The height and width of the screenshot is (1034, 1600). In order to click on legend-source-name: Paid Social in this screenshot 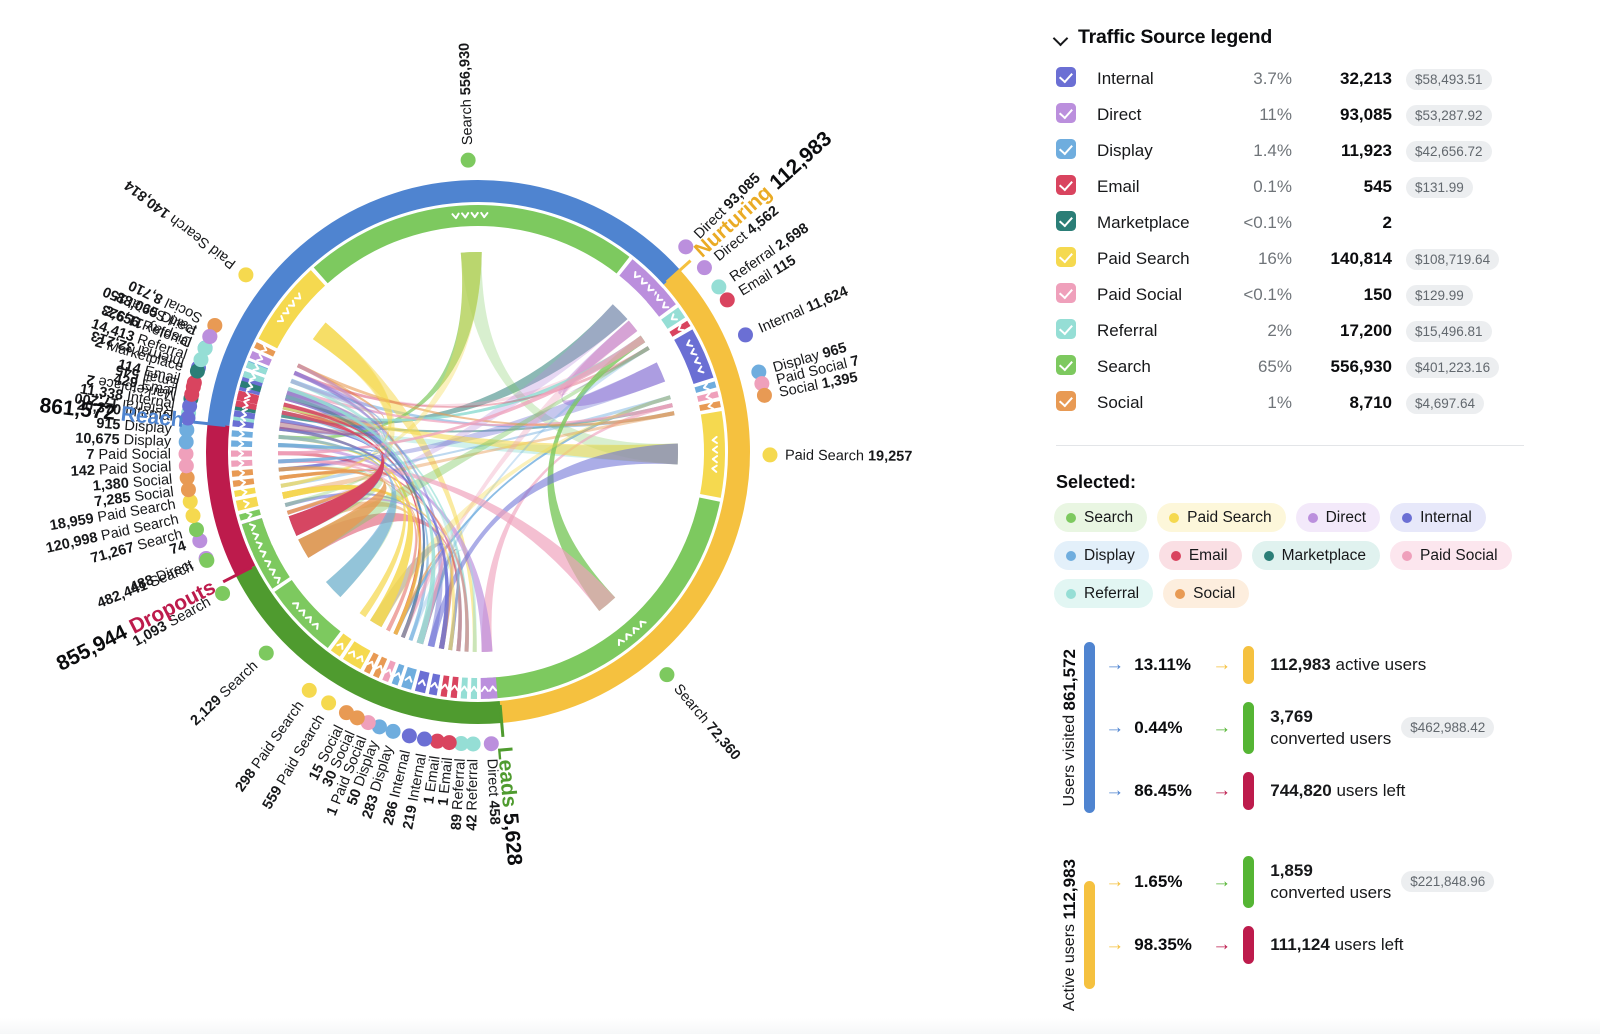, I will do `click(1140, 294)`.